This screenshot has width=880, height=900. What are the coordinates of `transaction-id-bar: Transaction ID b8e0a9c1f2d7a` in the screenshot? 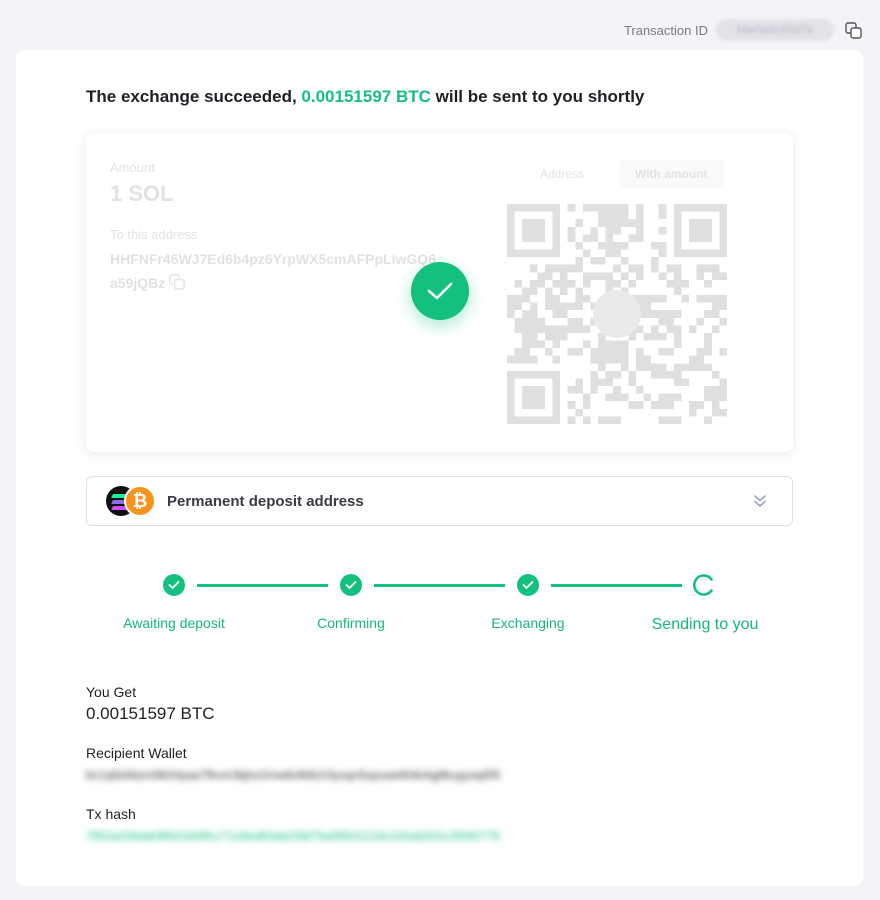 It's located at (743, 30).